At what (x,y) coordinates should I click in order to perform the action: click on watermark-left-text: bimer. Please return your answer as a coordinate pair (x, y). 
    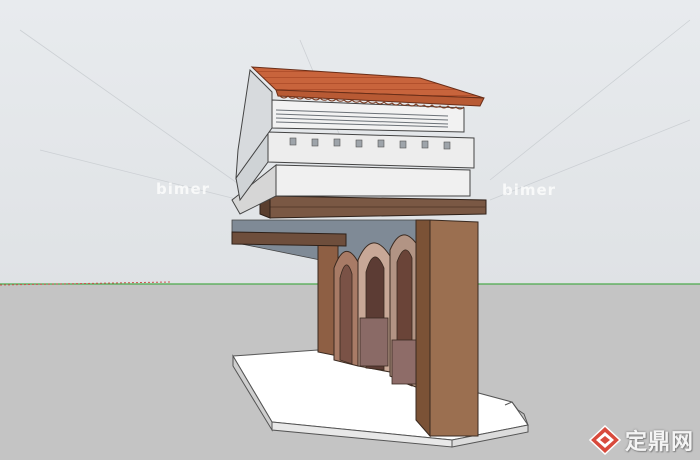
    Looking at the image, I should click on (183, 189).